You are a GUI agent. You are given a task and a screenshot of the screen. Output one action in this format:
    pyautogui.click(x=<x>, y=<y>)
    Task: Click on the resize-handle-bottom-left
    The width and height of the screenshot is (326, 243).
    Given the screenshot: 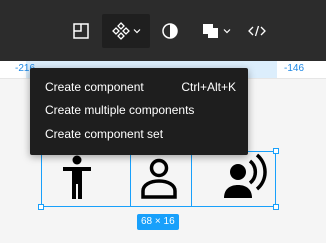 What is the action you would take?
    pyautogui.click(x=41, y=207)
    